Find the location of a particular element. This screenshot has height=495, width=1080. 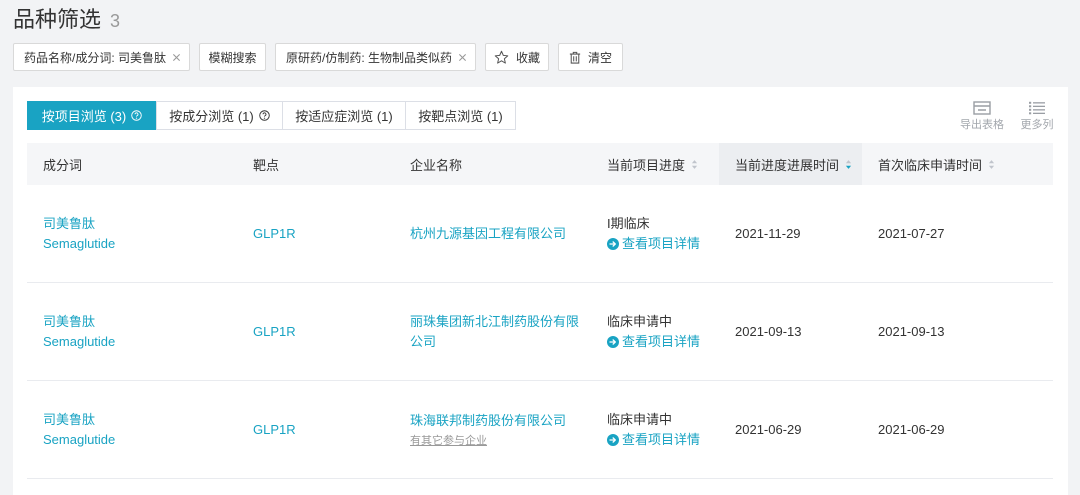

export-label: 导出表格 is located at coordinates (982, 125).